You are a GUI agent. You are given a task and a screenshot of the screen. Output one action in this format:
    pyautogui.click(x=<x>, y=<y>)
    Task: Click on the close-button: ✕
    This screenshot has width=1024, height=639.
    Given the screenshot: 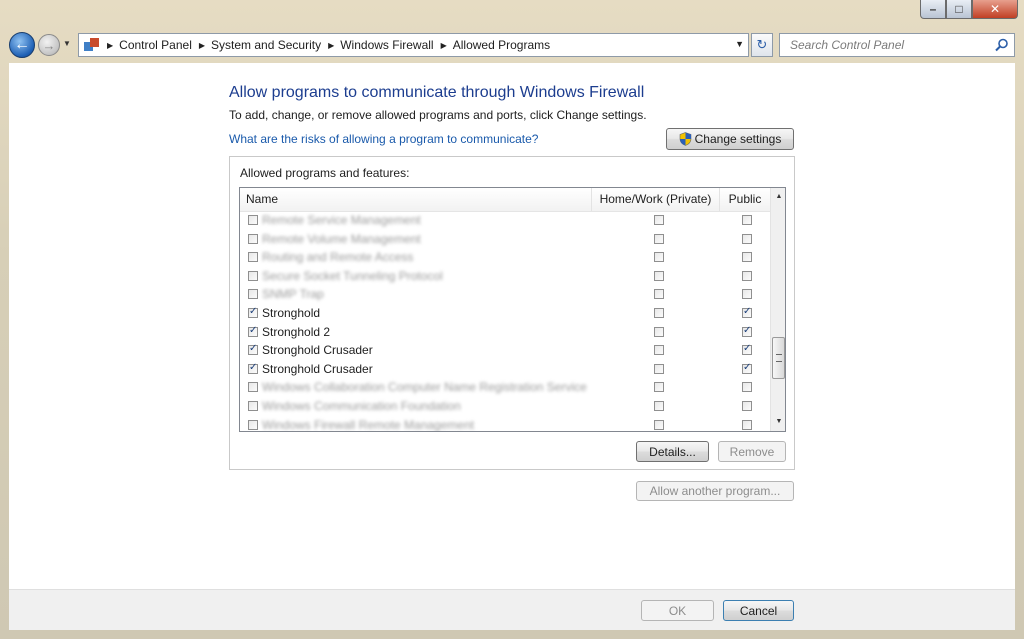 What is the action you would take?
    pyautogui.click(x=995, y=9)
    